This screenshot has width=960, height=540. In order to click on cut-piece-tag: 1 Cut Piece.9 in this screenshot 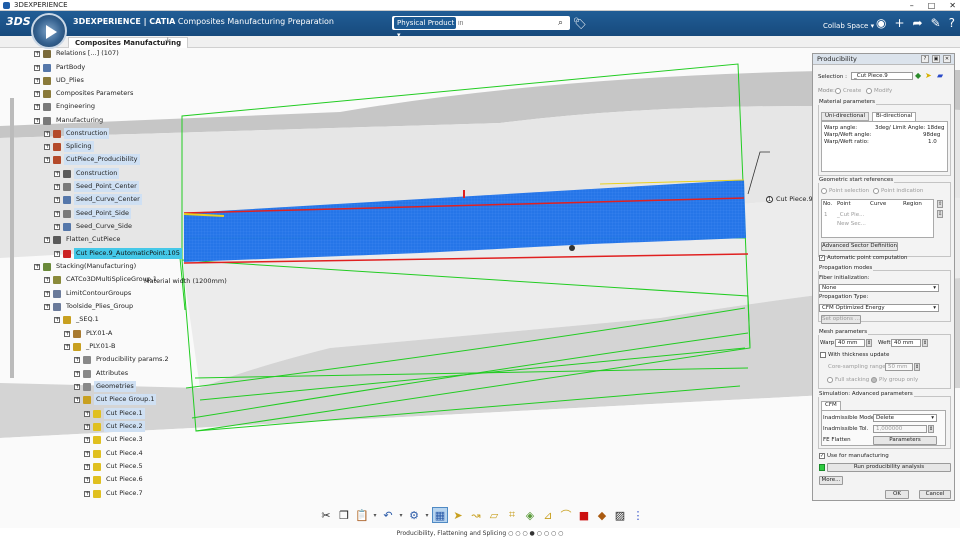, I will do `click(789, 199)`.